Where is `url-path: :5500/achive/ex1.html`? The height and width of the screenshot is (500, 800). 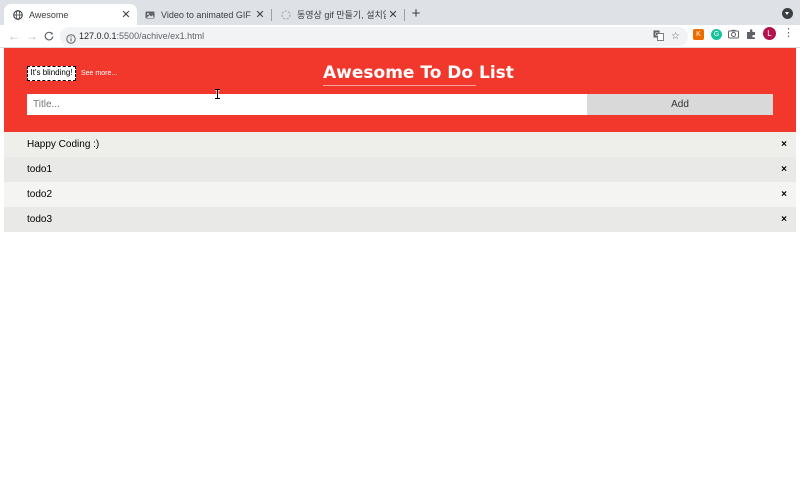 url-path: :5500/achive/ex1.html is located at coordinates (160, 36).